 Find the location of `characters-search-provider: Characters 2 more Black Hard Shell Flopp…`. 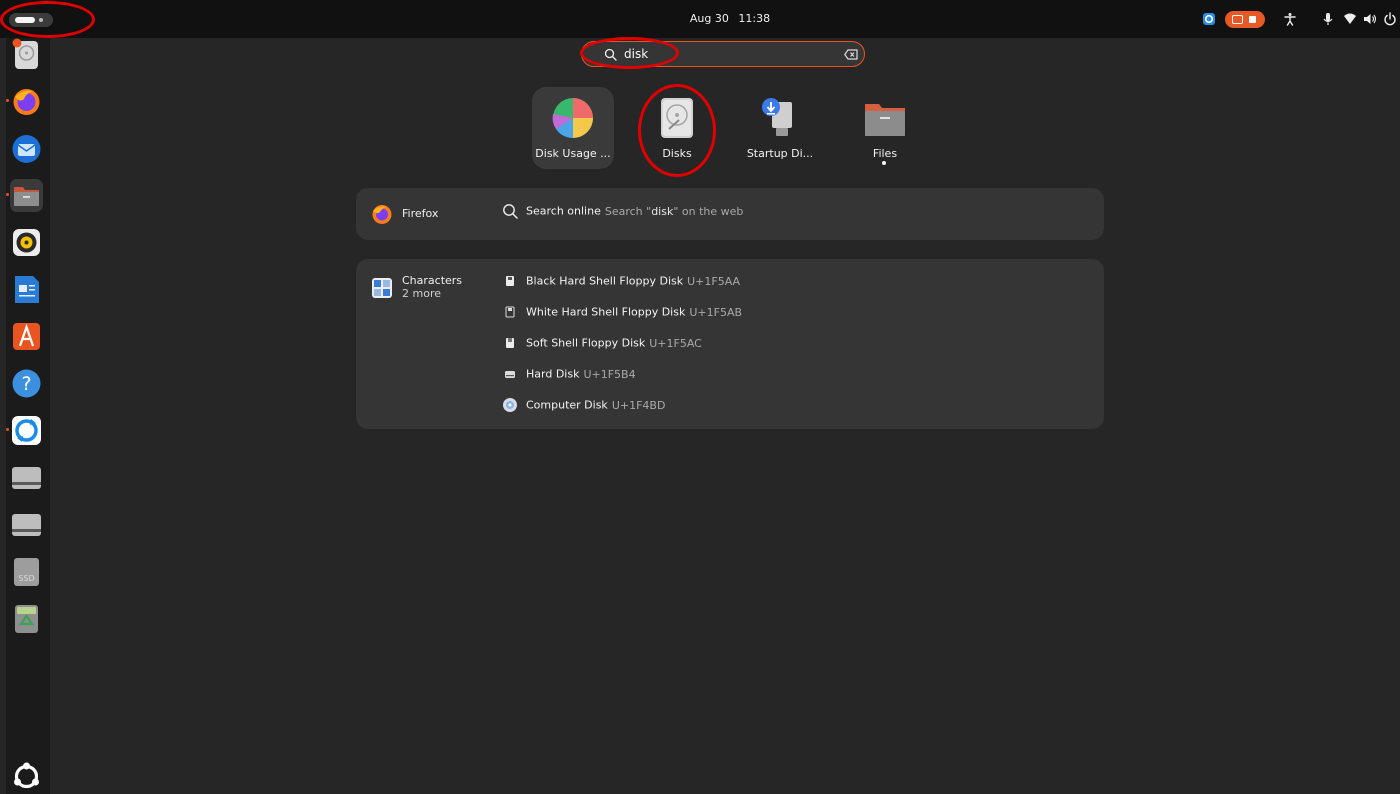

characters-search-provider: Characters 2 more Black Hard Shell Flopp… is located at coordinates (730, 344).